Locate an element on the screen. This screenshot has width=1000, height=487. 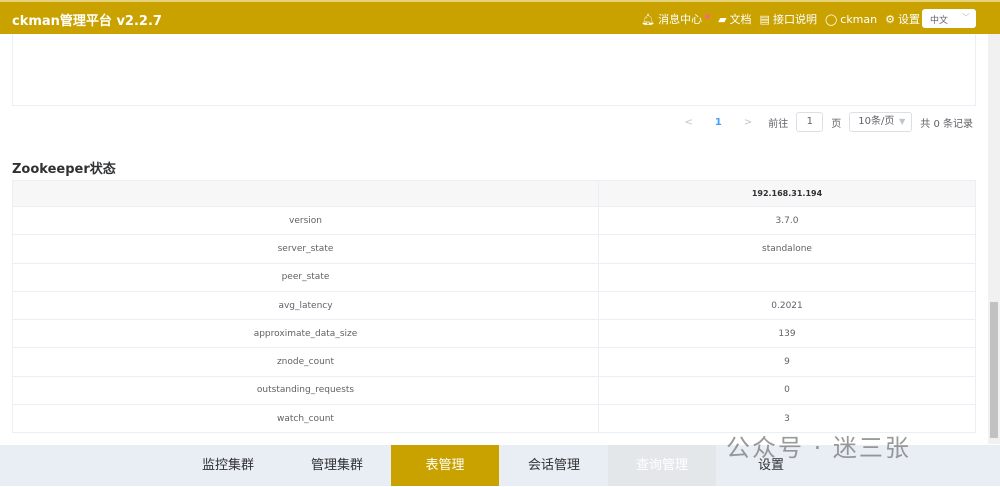
table-row: znode_count 9 is located at coordinates (494, 362).